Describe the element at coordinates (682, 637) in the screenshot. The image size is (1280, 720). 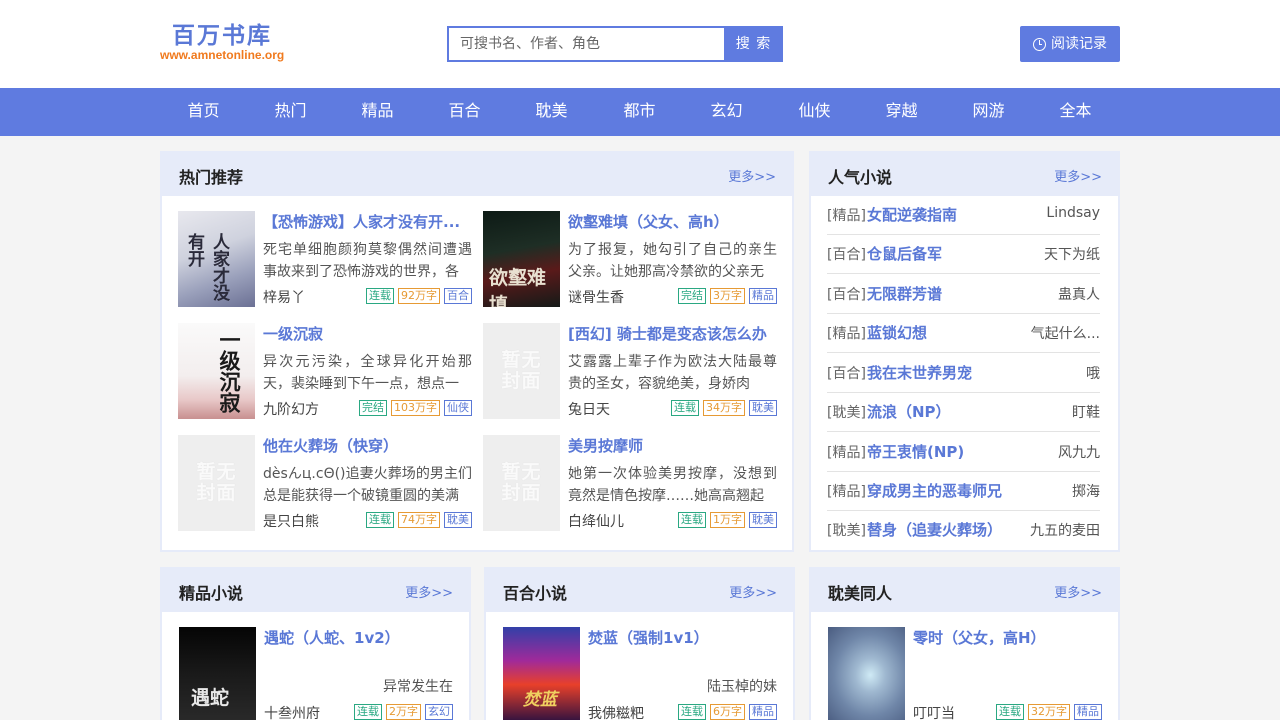
I see `book-title: 焚蓝（强制1v1）` at that location.